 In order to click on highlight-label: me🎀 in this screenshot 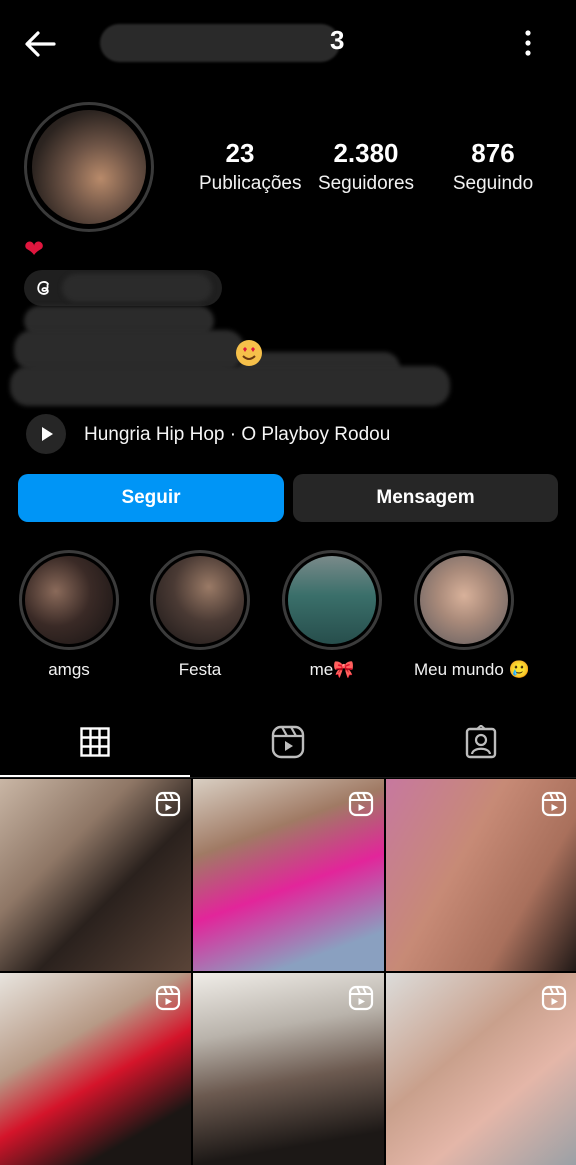, I will do `click(332, 669)`.